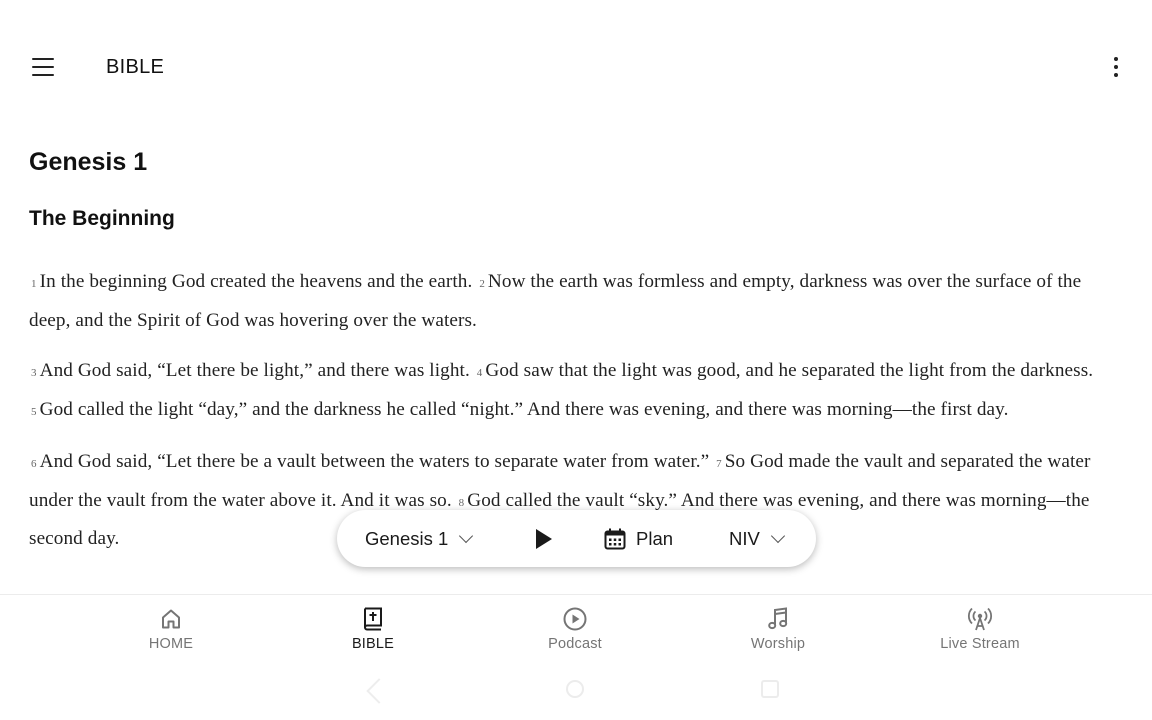  I want to click on nav-label: Podcast, so click(575, 644).